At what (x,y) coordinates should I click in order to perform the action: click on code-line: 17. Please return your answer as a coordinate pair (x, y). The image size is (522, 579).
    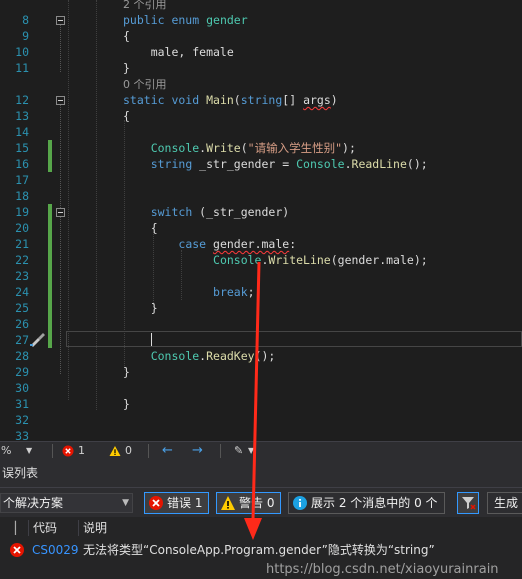
    Looking at the image, I should click on (261, 180).